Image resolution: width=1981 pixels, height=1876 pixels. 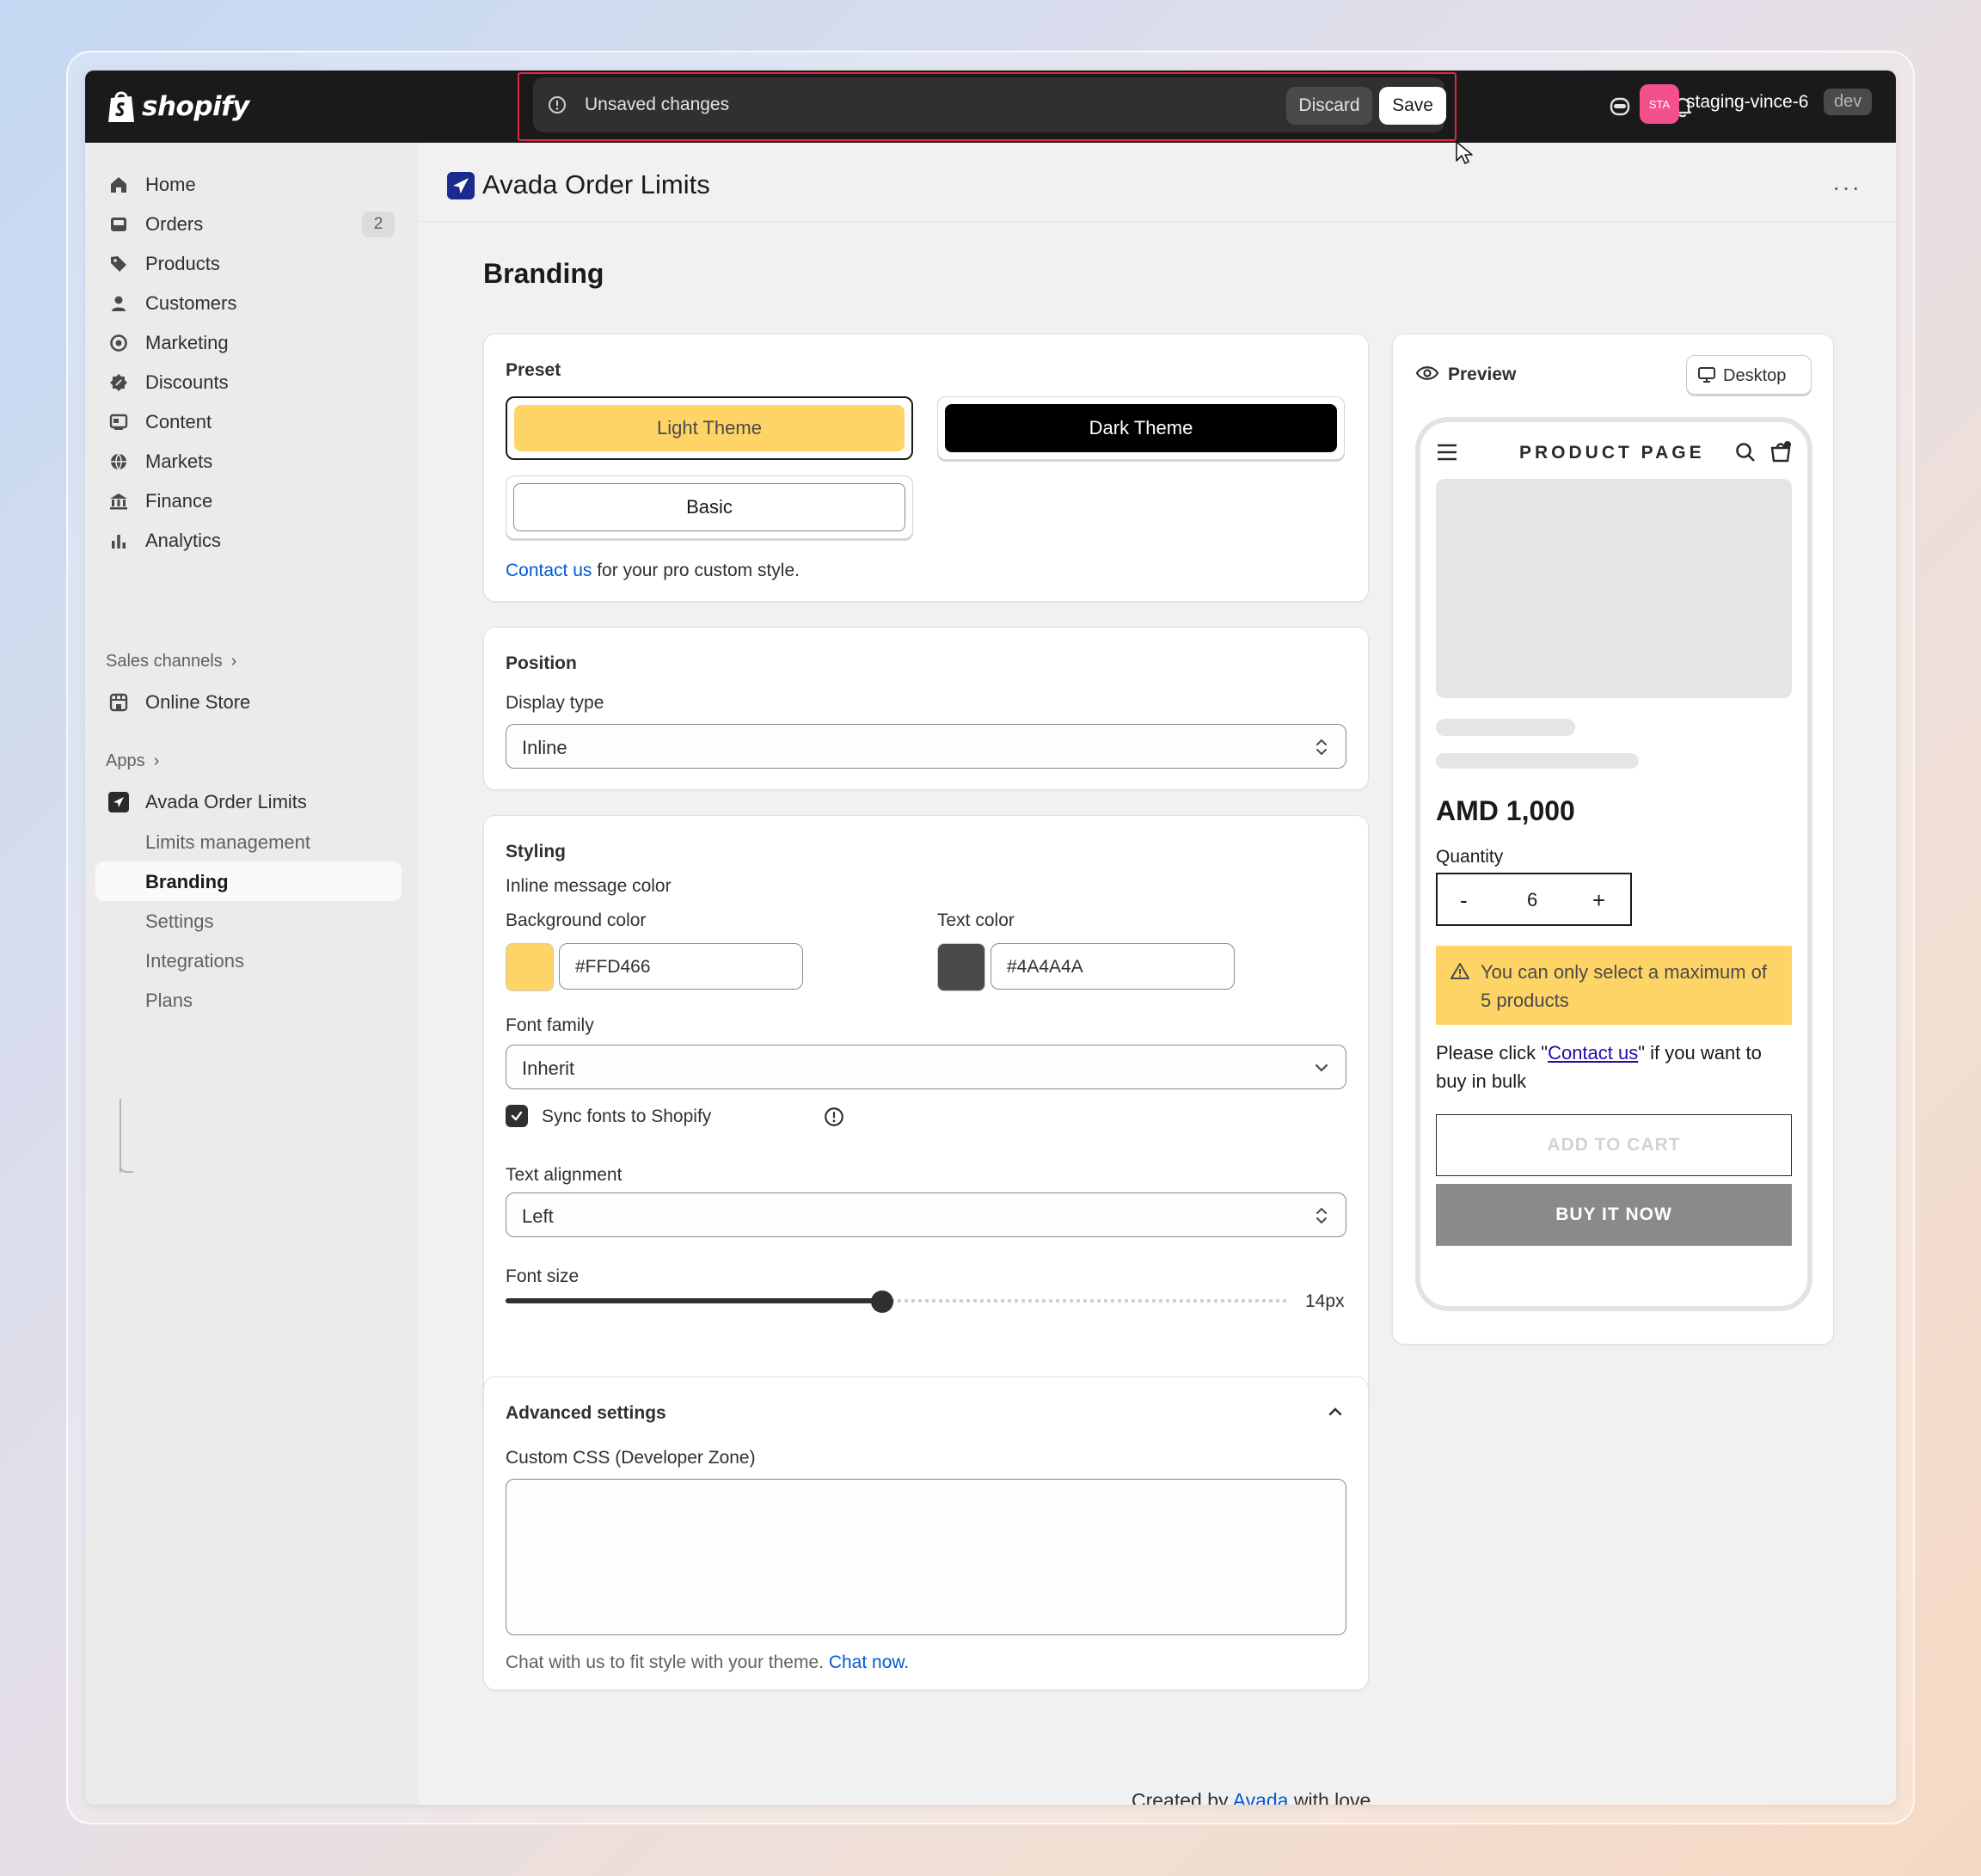 What do you see at coordinates (881, 1302) in the screenshot?
I see `font-size-slider-thumb` at bounding box center [881, 1302].